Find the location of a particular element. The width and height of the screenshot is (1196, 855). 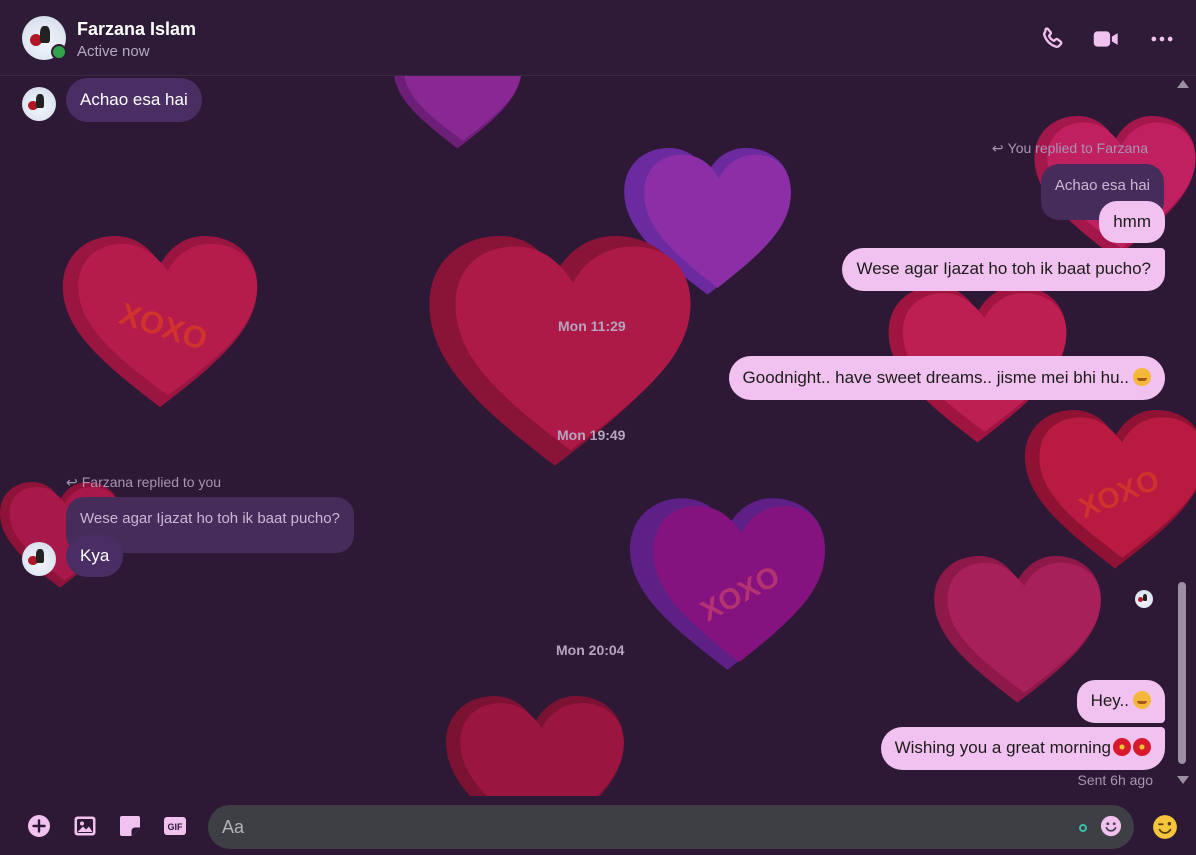

status-indicator-icon is located at coordinates (1083, 828).